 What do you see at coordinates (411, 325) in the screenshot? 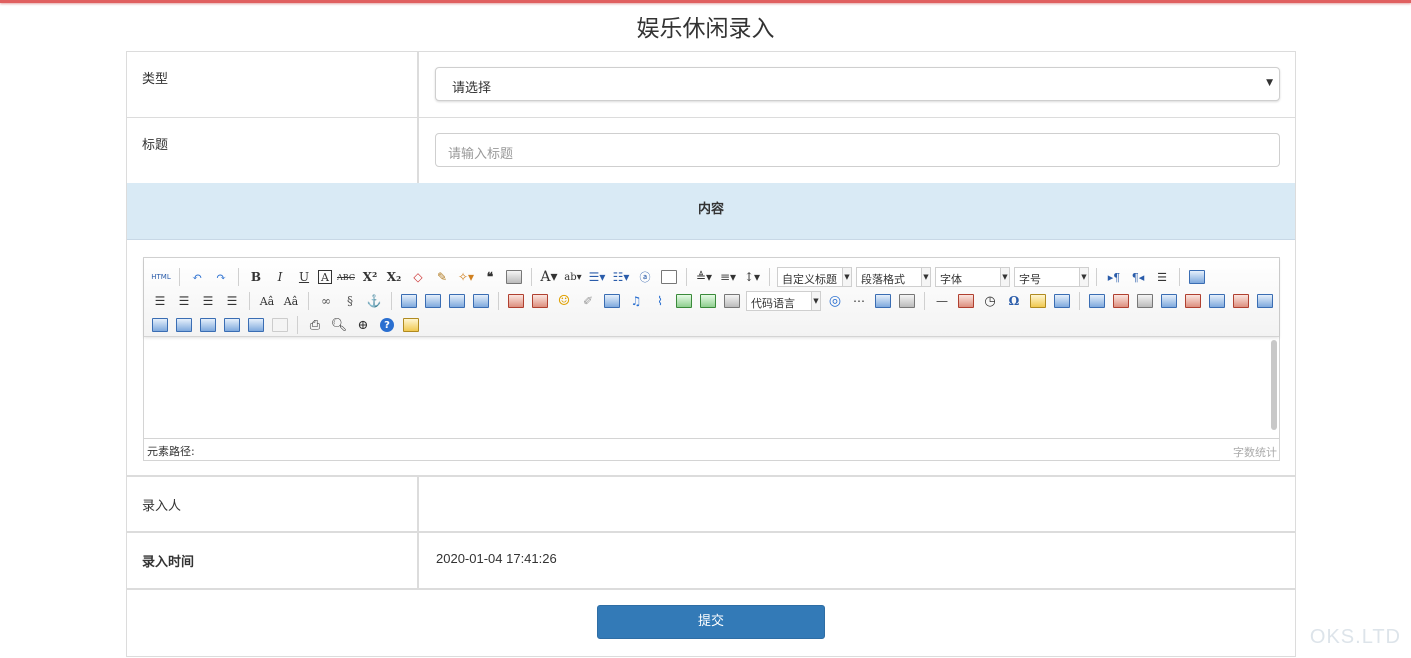
I see `drafts-icon` at bounding box center [411, 325].